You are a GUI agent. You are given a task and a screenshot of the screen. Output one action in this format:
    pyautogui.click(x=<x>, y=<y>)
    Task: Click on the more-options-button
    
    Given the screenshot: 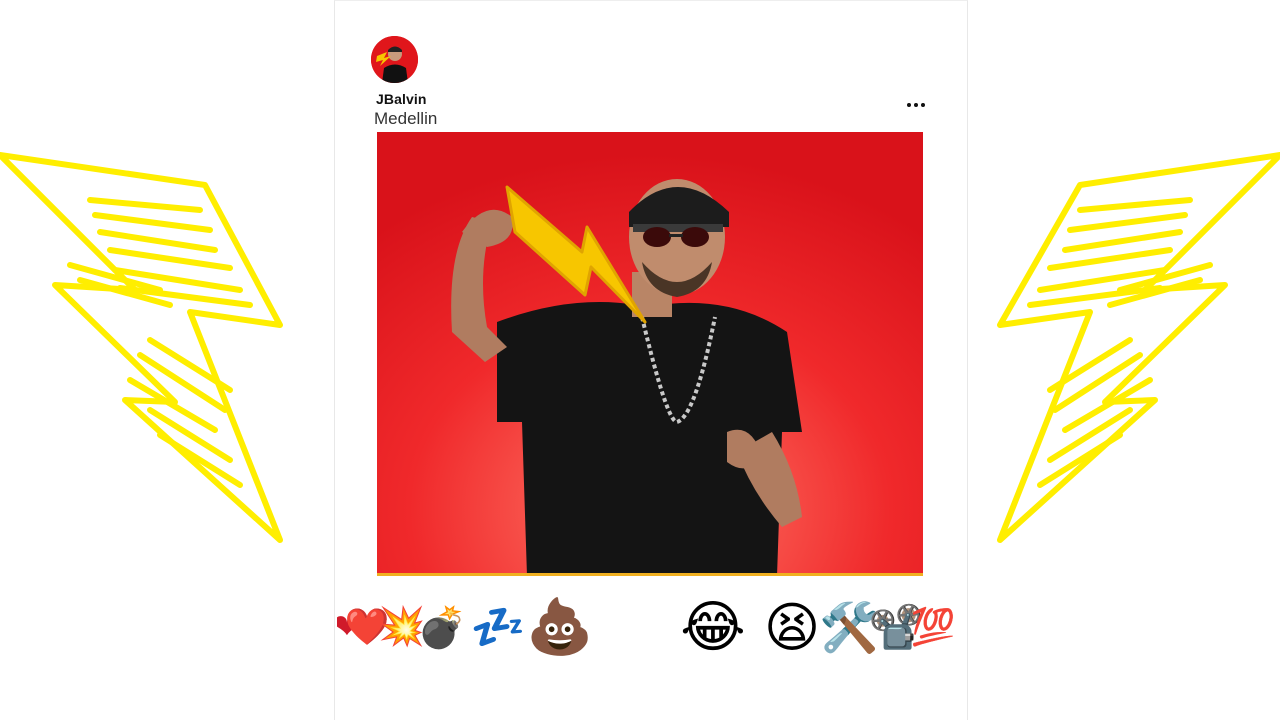 What is the action you would take?
    pyautogui.click(x=916, y=105)
    